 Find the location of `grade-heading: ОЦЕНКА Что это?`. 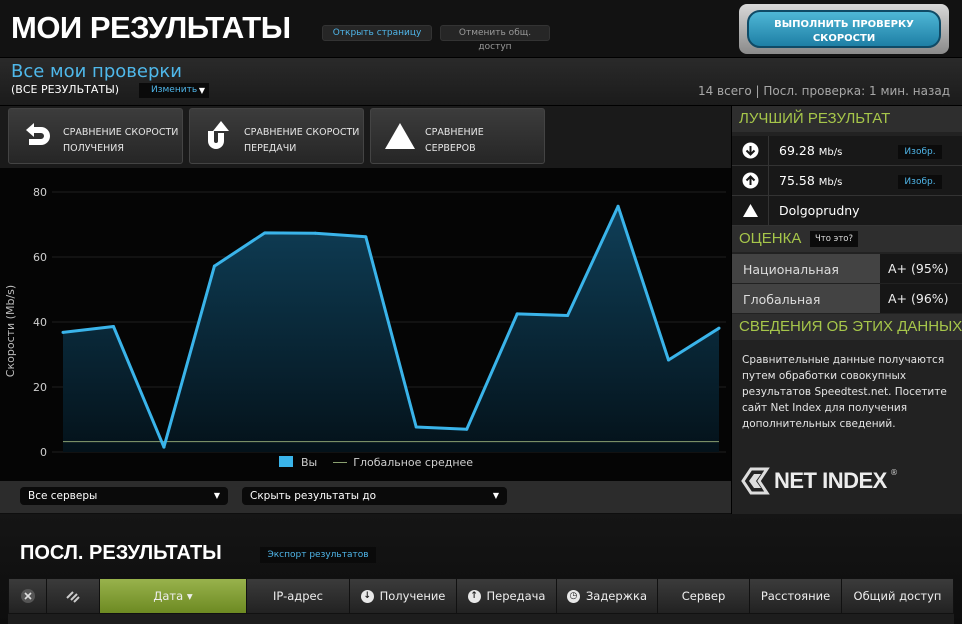

grade-heading: ОЦЕНКА Что это? is located at coordinates (847, 239).